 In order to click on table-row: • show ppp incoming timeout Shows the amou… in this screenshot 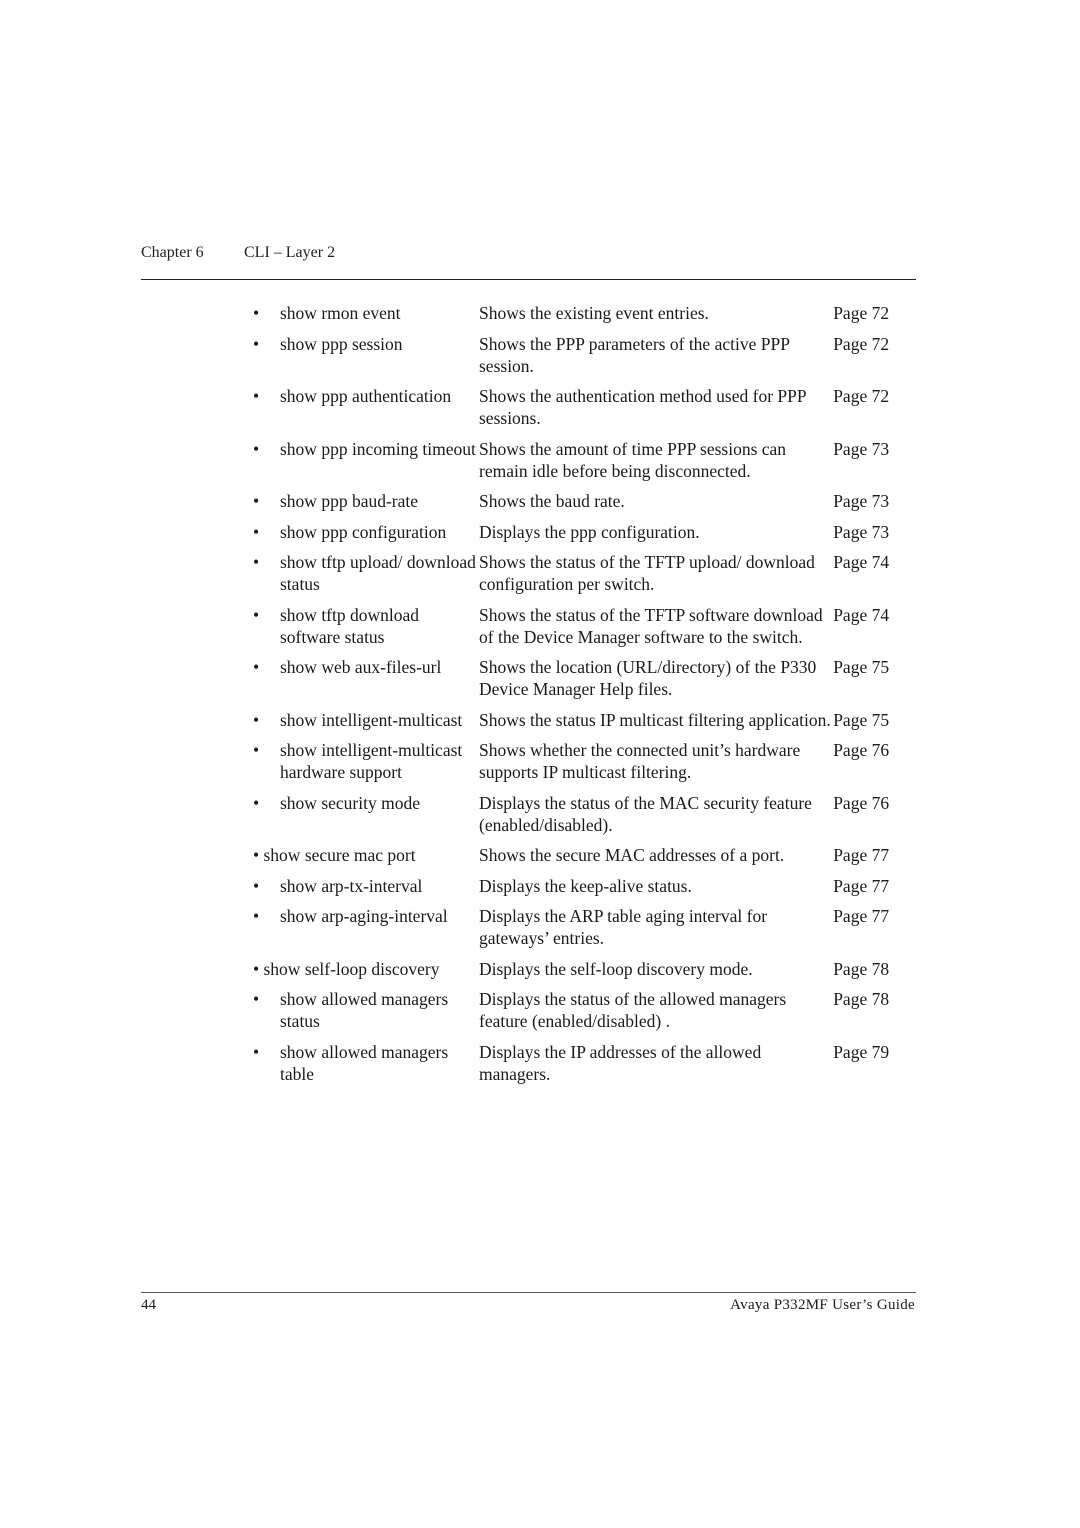, I will do `click(583, 460)`.